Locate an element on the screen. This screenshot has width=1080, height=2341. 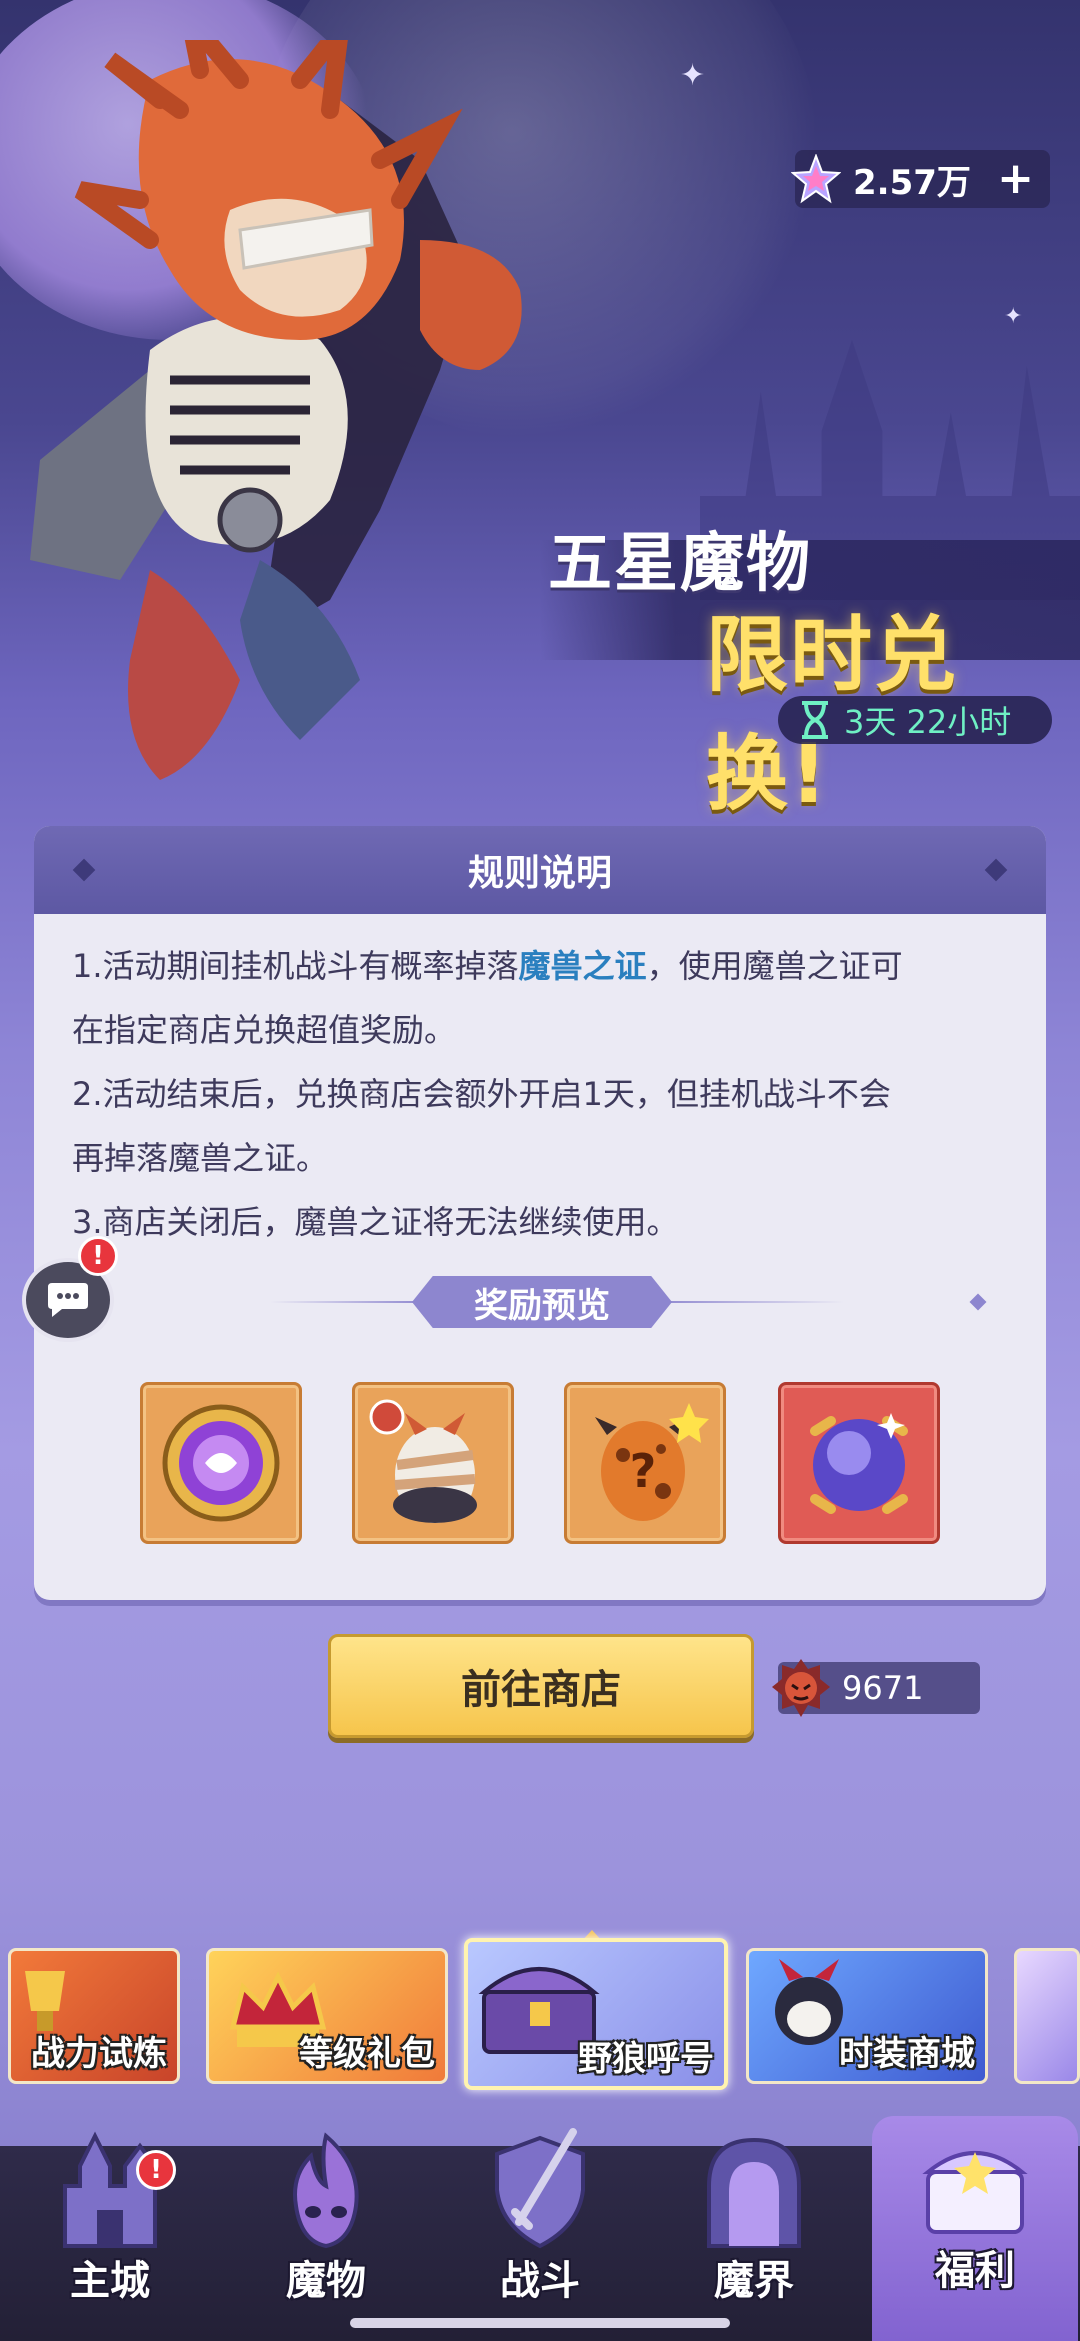
nav-battle: 战斗 is located at coordinates (540, 2234).